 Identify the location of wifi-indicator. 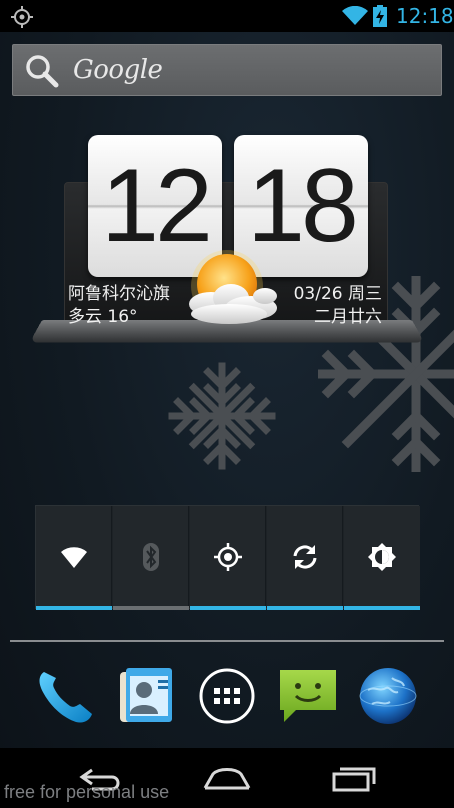
(74, 608).